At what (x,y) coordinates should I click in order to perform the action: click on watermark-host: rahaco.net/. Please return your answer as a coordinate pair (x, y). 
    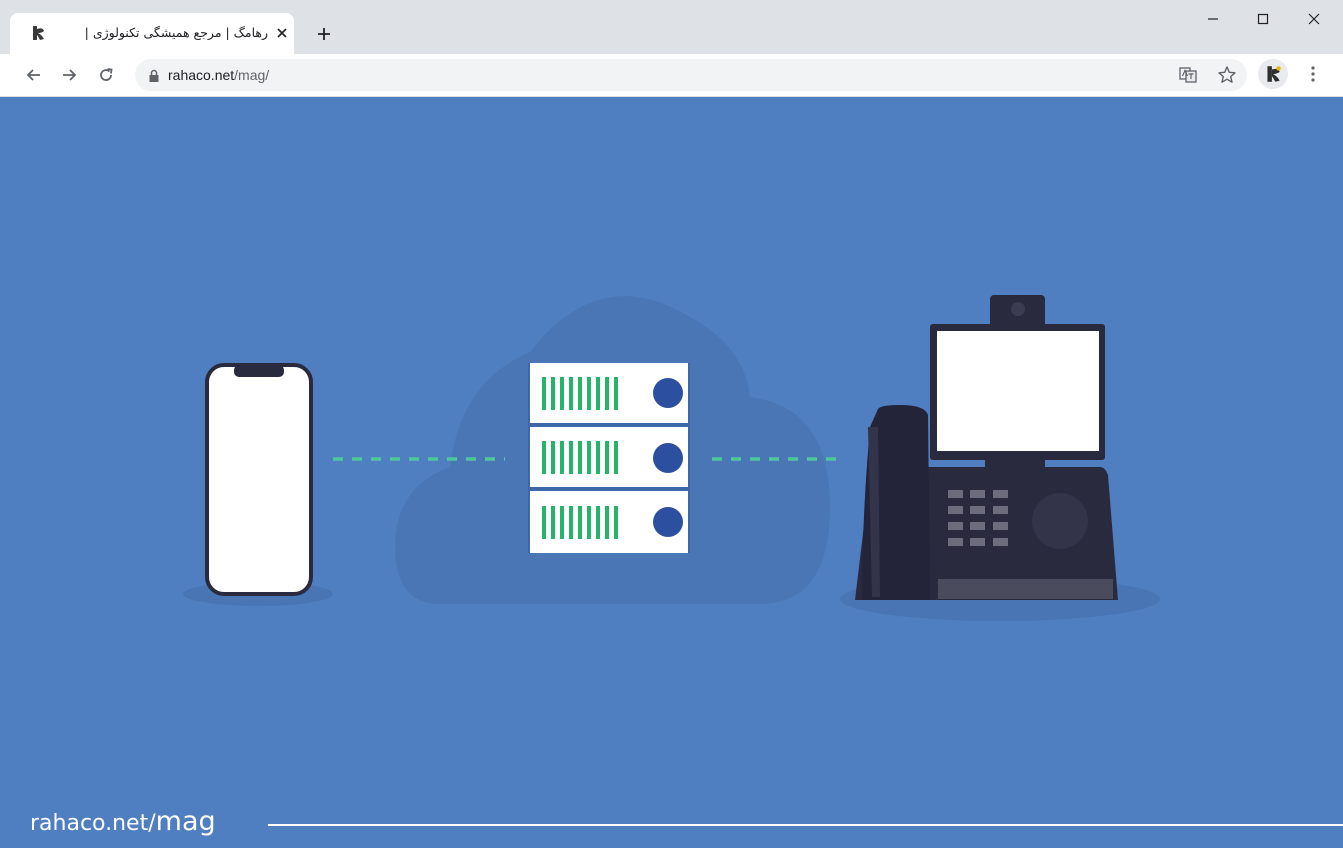
    Looking at the image, I should click on (93, 823).